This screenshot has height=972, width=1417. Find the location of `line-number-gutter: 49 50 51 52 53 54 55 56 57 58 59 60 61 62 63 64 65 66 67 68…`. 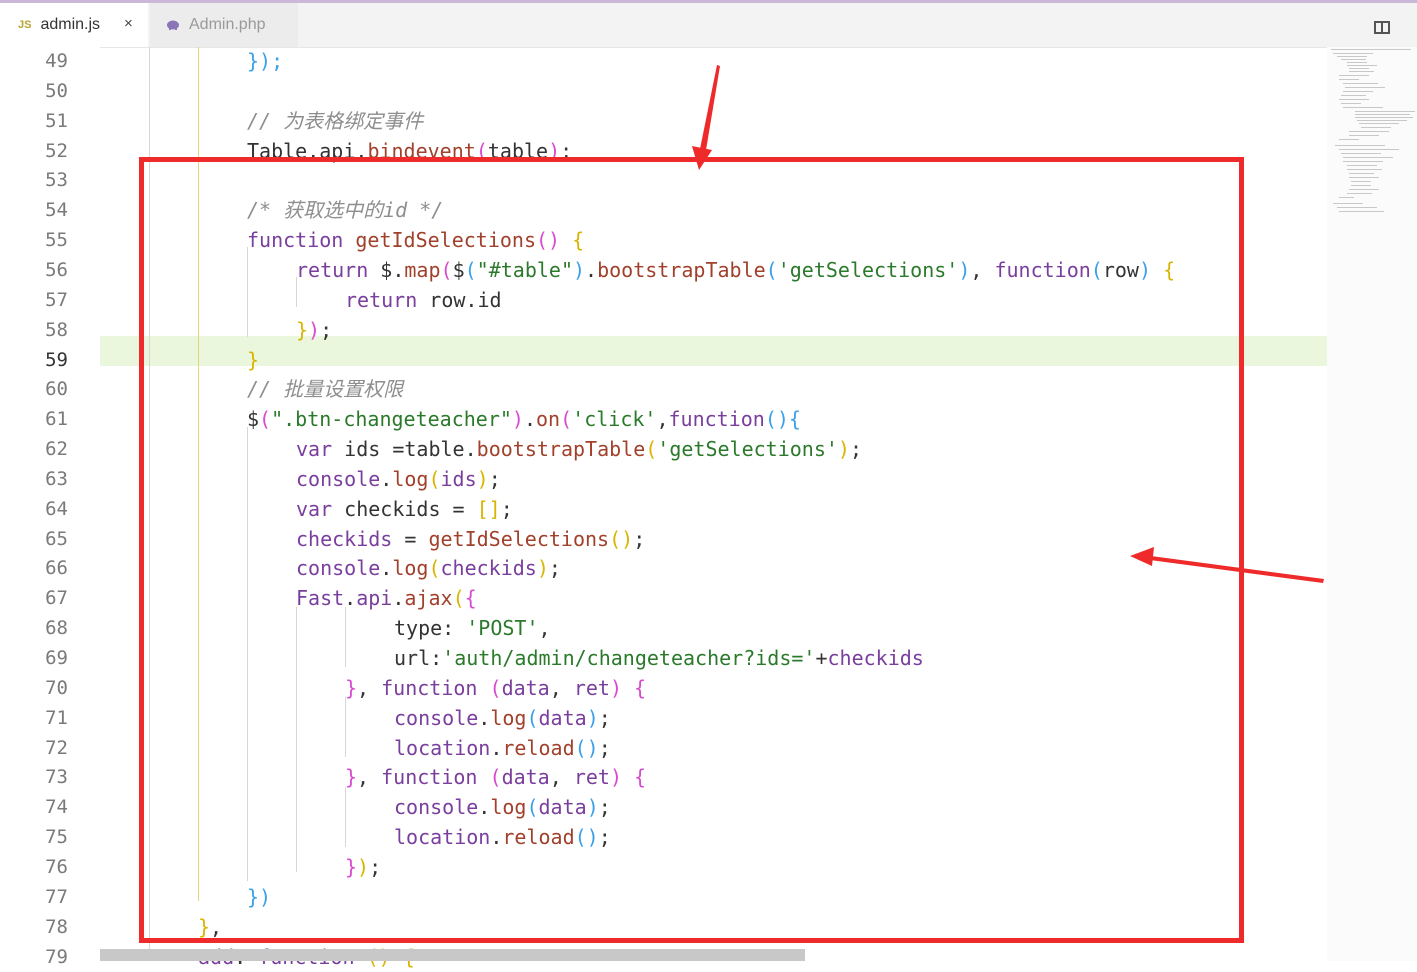

line-number-gutter: 49 50 51 52 53 54 55 56 57 58 59 60 61 62 63 64 65 66 67 68… is located at coordinates (50, 507).